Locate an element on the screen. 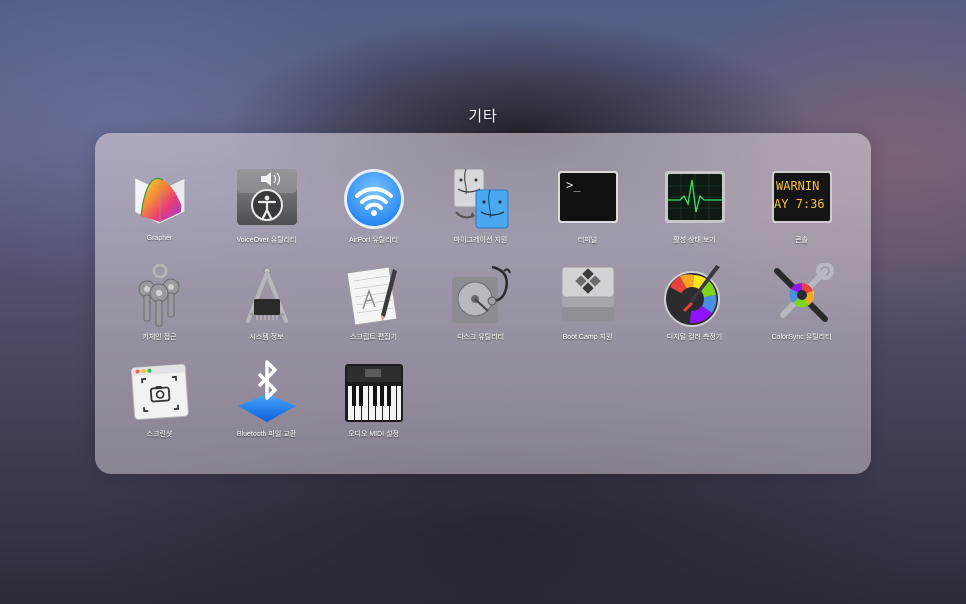  app-digital-color-meter: 디지털 컬러 측정기 is located at coordinates (694, 308).